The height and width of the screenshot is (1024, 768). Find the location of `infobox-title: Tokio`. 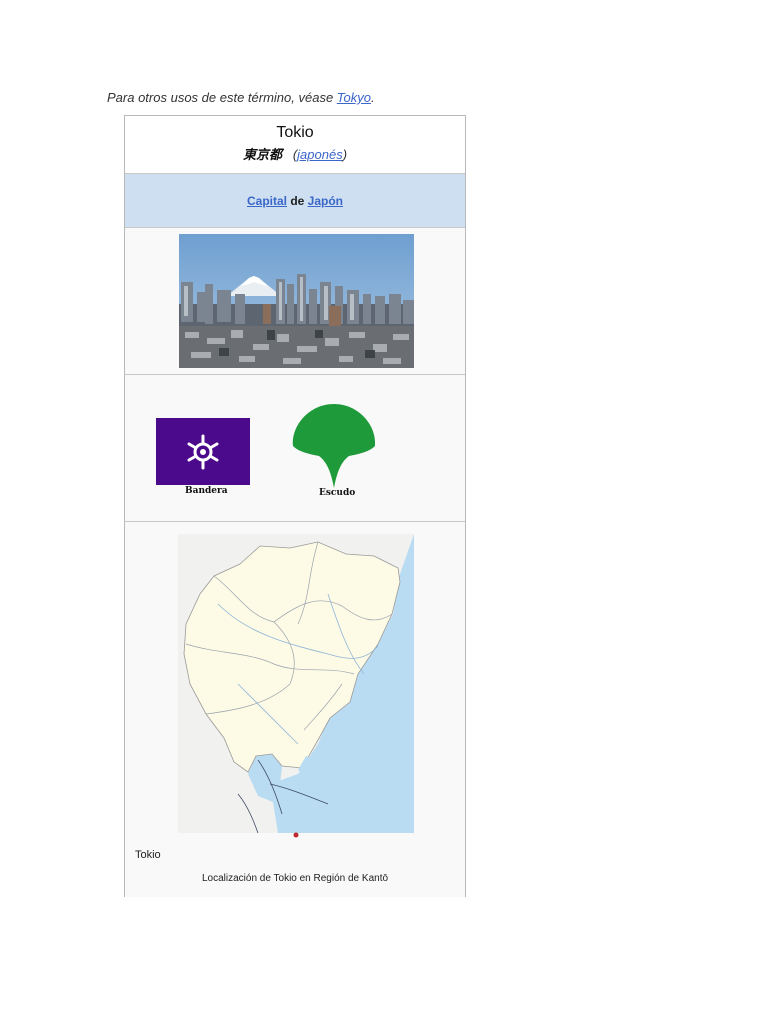

infobox-title: Tokio is located at coordinates (295, 132).